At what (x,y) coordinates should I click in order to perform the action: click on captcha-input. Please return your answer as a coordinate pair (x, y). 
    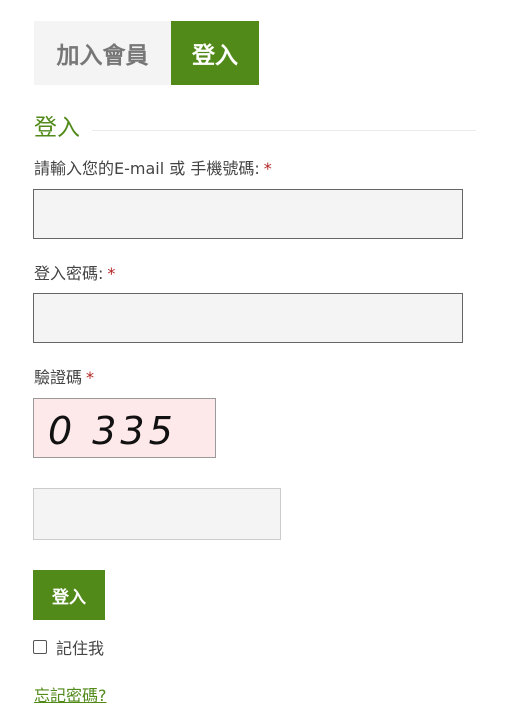
    Looking at the image, I should click on (157, 514).